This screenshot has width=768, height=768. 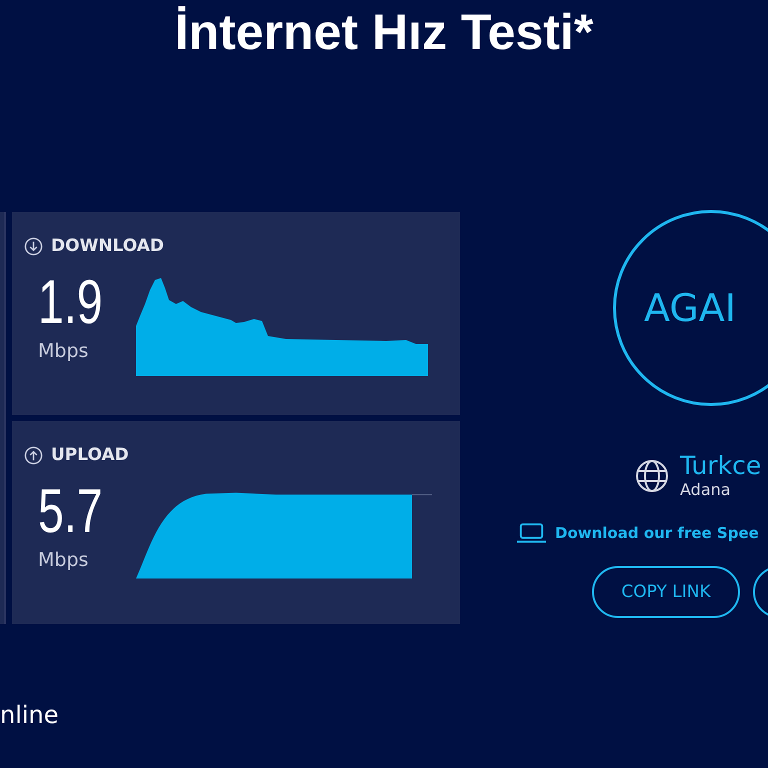 What do you see at coordinates (690, 308) in the screenshot?
I see `again-button: AGAI` at bounding box center [690, 308].